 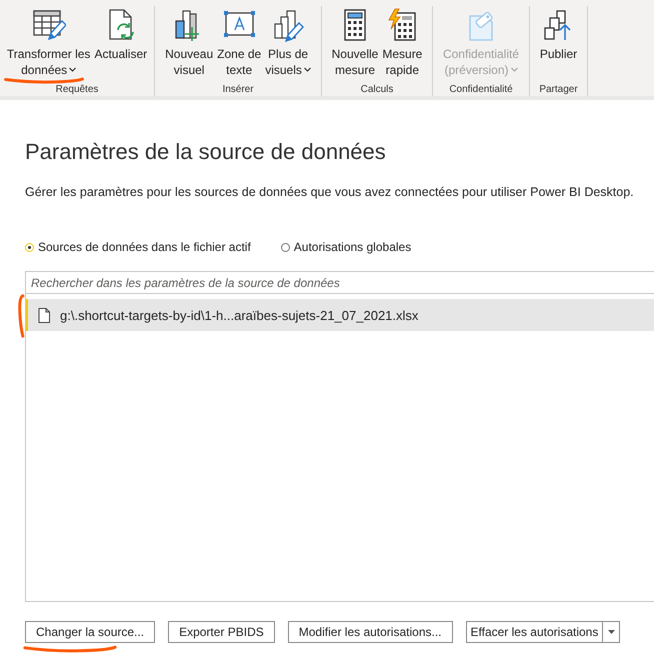 I want to click on source-row: g:\.shortcut-targets-by-id\1-h...araïbes-sujets-21_07_2021.xlsx, so click(x=340, y=315).